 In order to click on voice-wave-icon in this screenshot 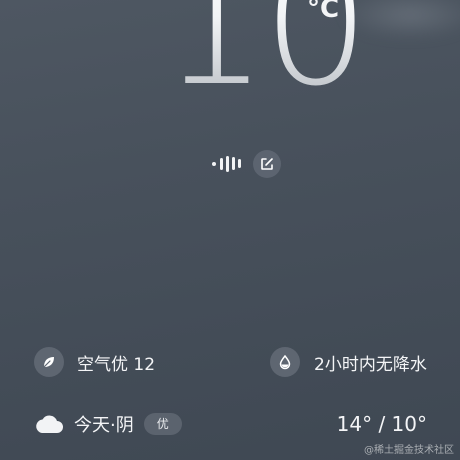, I will do `click(229, 164)`.